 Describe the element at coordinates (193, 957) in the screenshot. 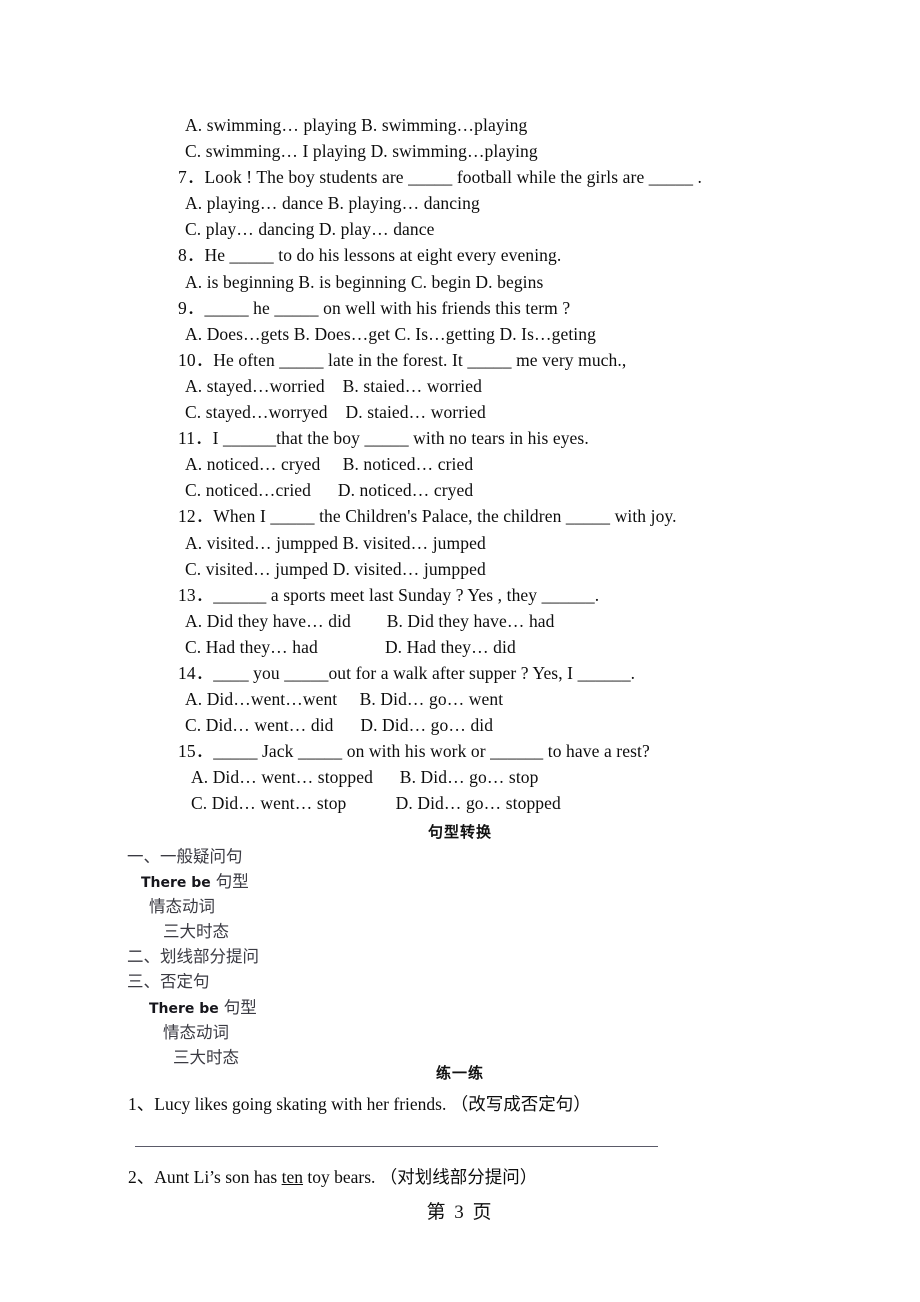

I see `outline-item-zh: 二、划线部分提问` at that location.